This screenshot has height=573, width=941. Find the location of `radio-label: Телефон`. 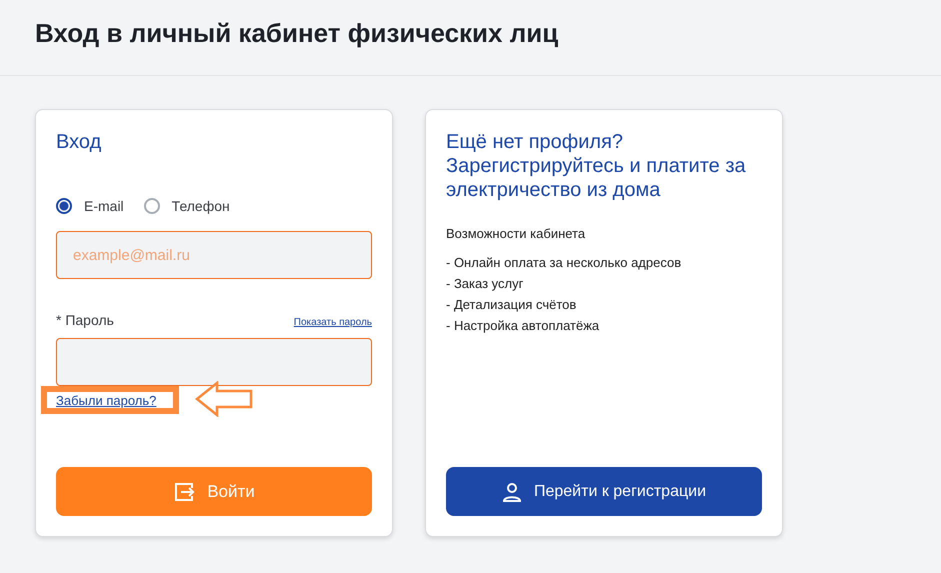

radio-label: Телефон is located at coordinates (201, 206).